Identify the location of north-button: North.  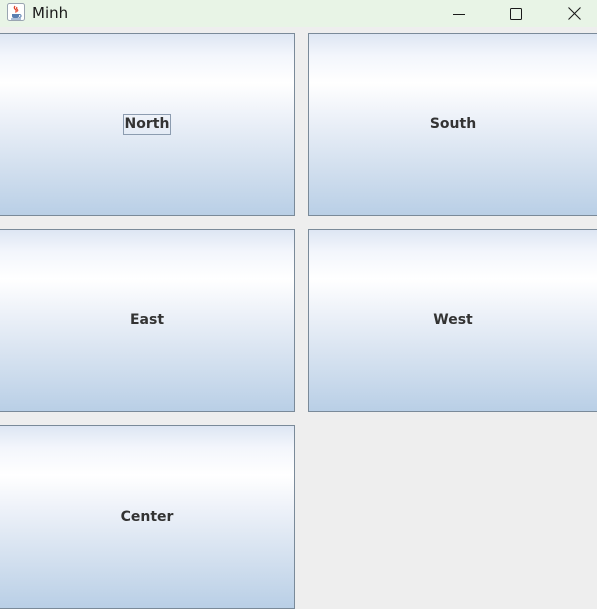
(147, 124).